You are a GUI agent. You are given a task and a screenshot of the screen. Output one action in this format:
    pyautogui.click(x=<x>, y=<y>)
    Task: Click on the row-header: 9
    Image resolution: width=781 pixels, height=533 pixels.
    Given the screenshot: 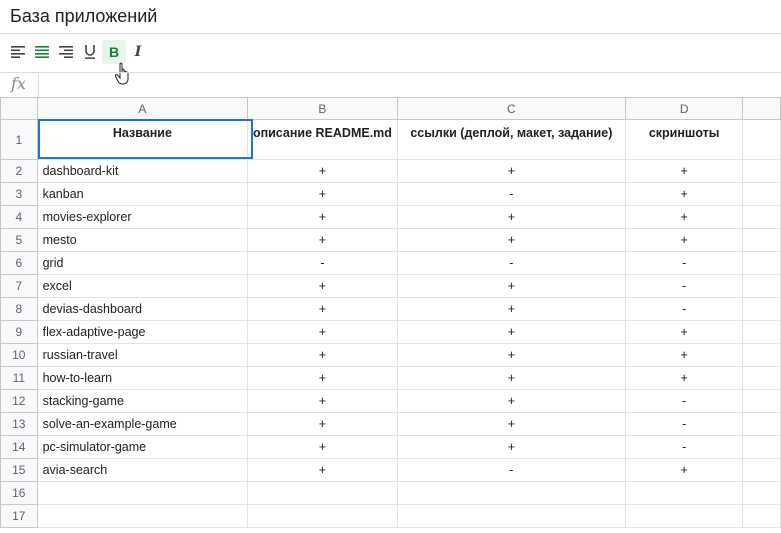 What is the action you would take?
    pyautogui.click(x=19, y=332)
    